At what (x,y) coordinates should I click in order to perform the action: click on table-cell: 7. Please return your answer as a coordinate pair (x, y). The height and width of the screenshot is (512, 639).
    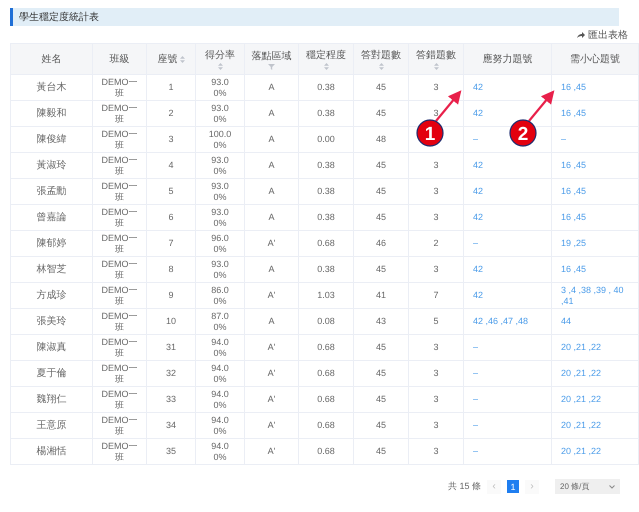
    Looking at the image, I should click on (171, 243).